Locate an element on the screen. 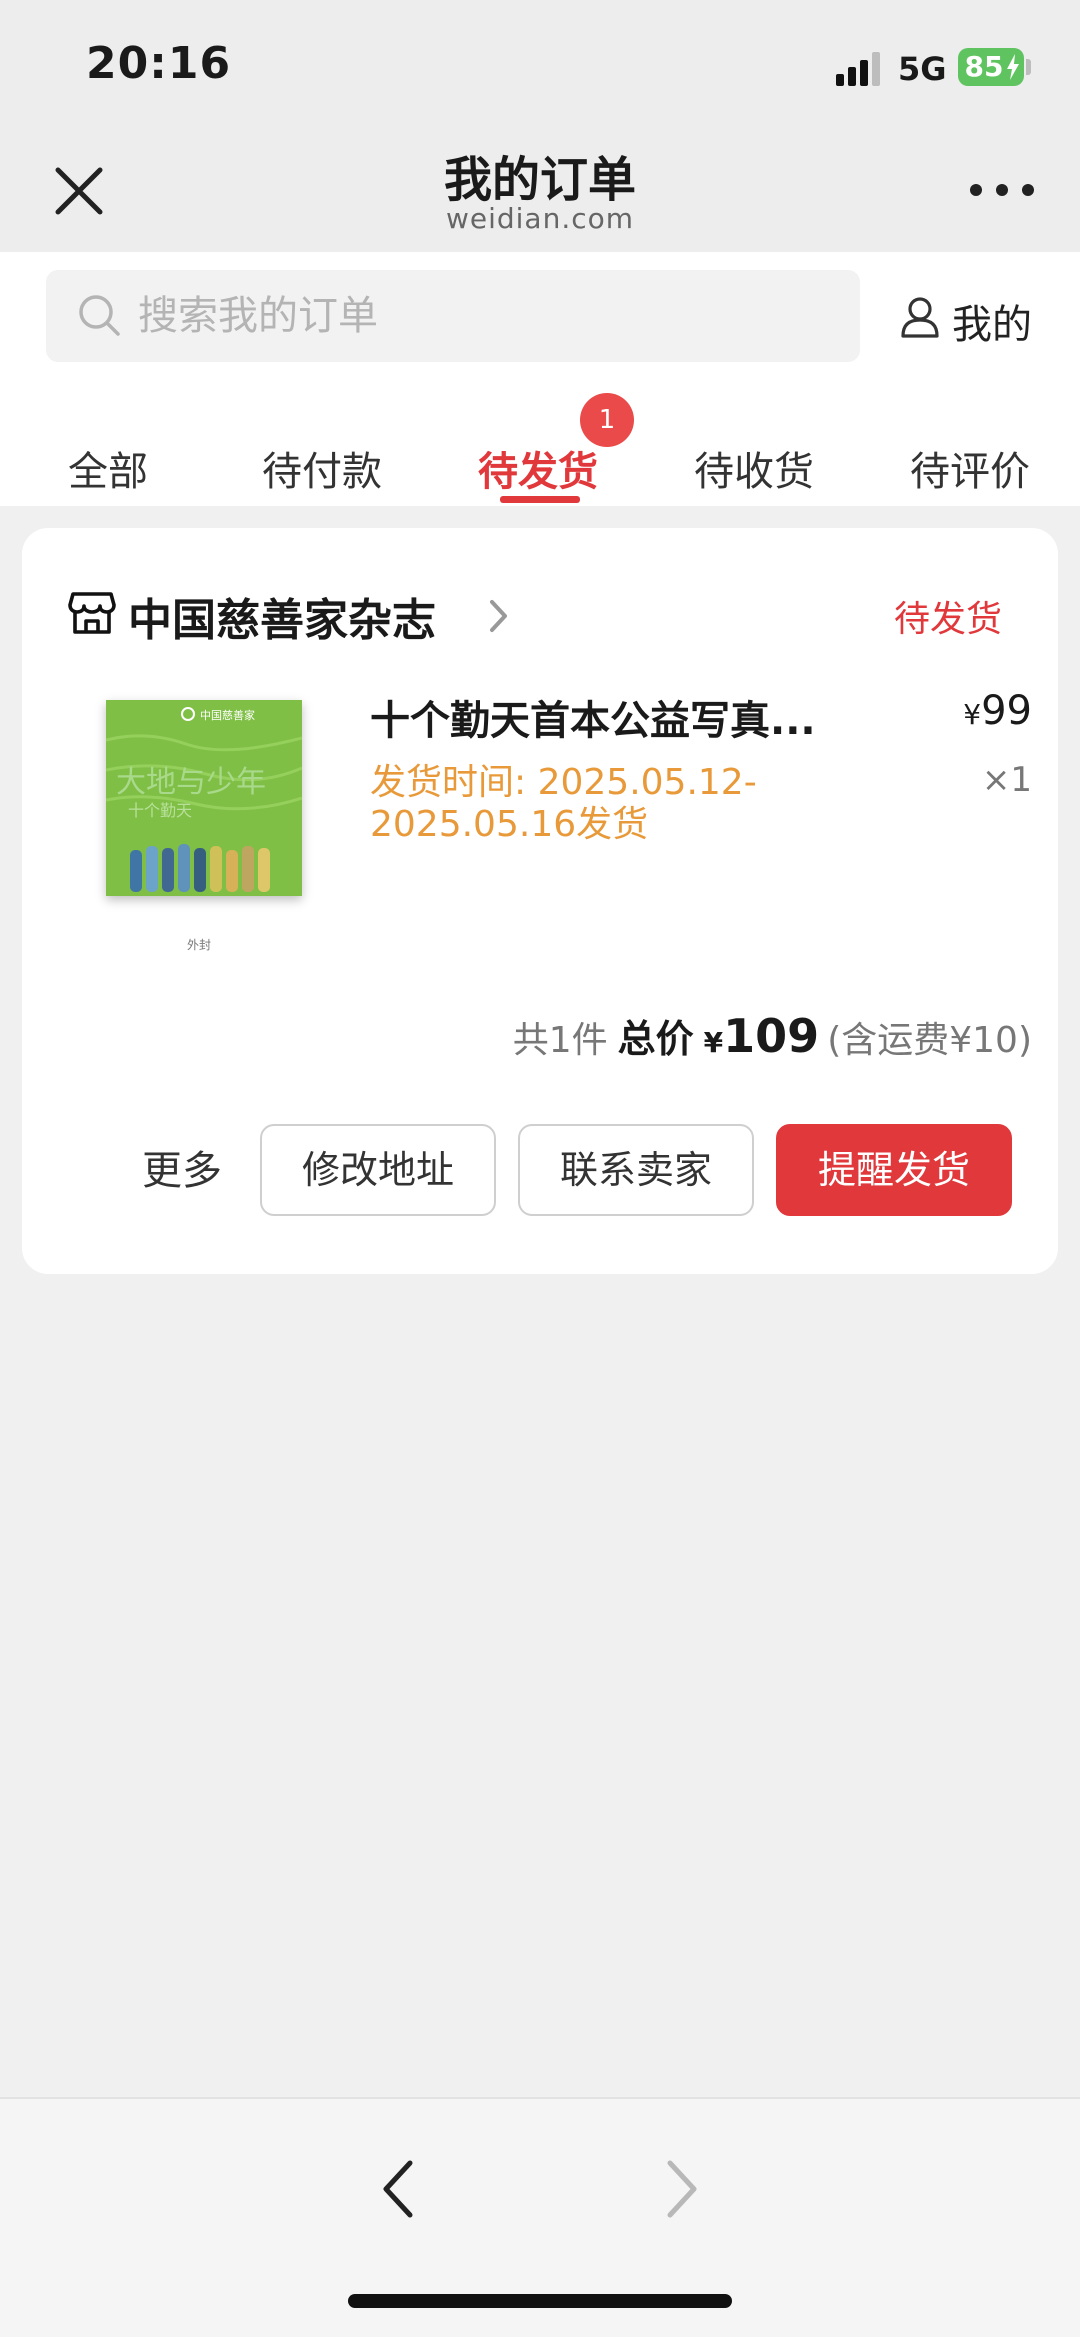  status-bar: 20:16 5G 85 is located at coordinates (540, 65).